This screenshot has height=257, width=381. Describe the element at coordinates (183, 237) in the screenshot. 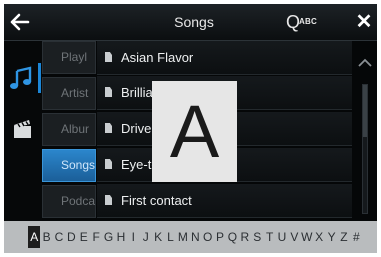

I see `alphabet-letter: M` at that location.